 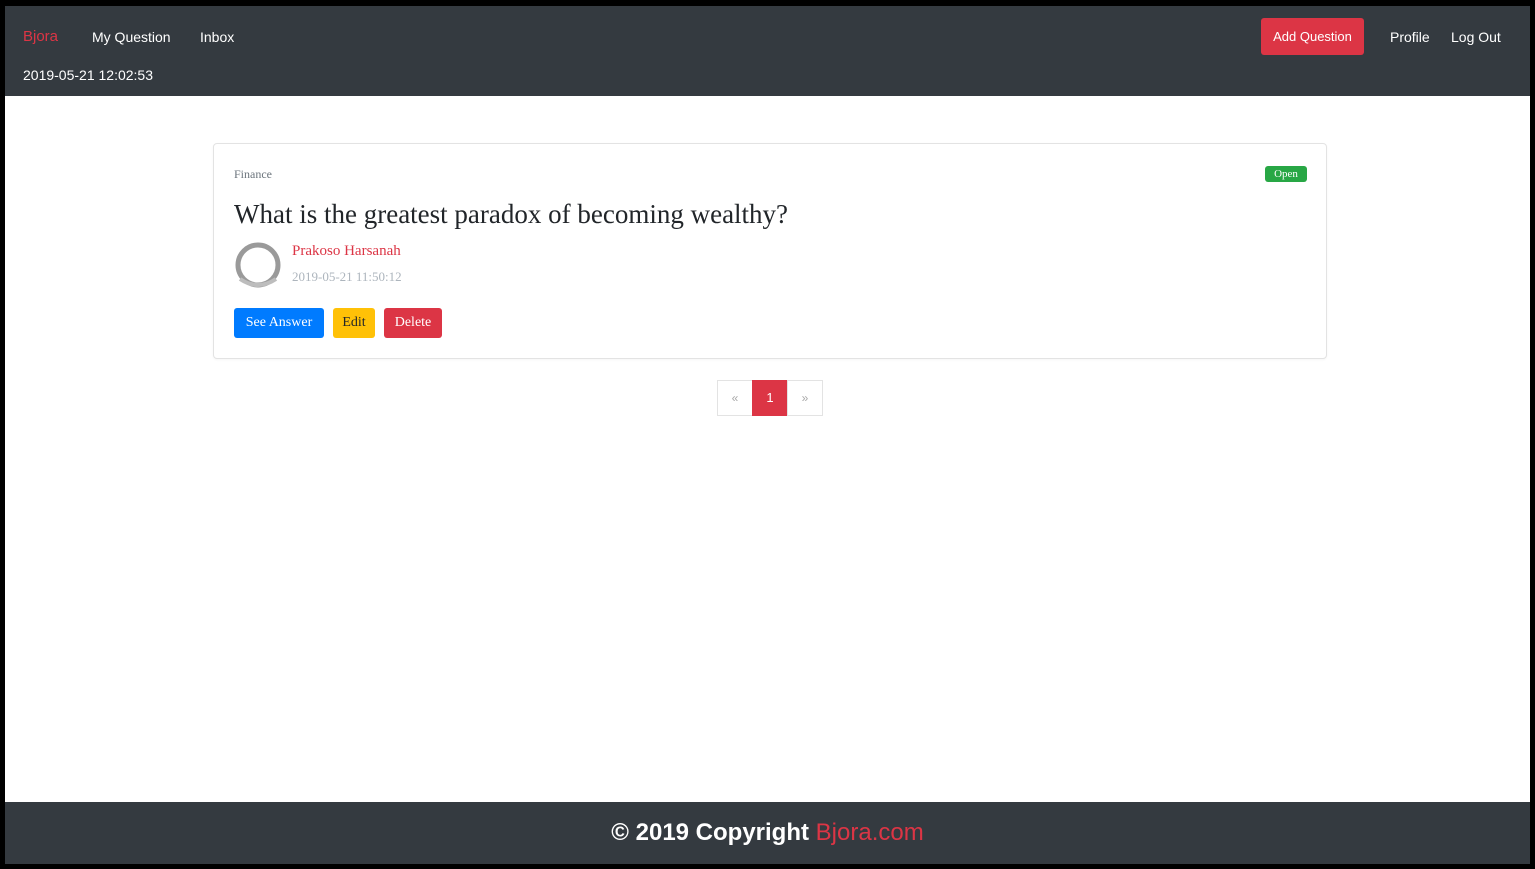 What do you see at coordinates (131, 37) in the screenshot?
I see `nav-my-question: My Question` at bounding box center [131, 37].